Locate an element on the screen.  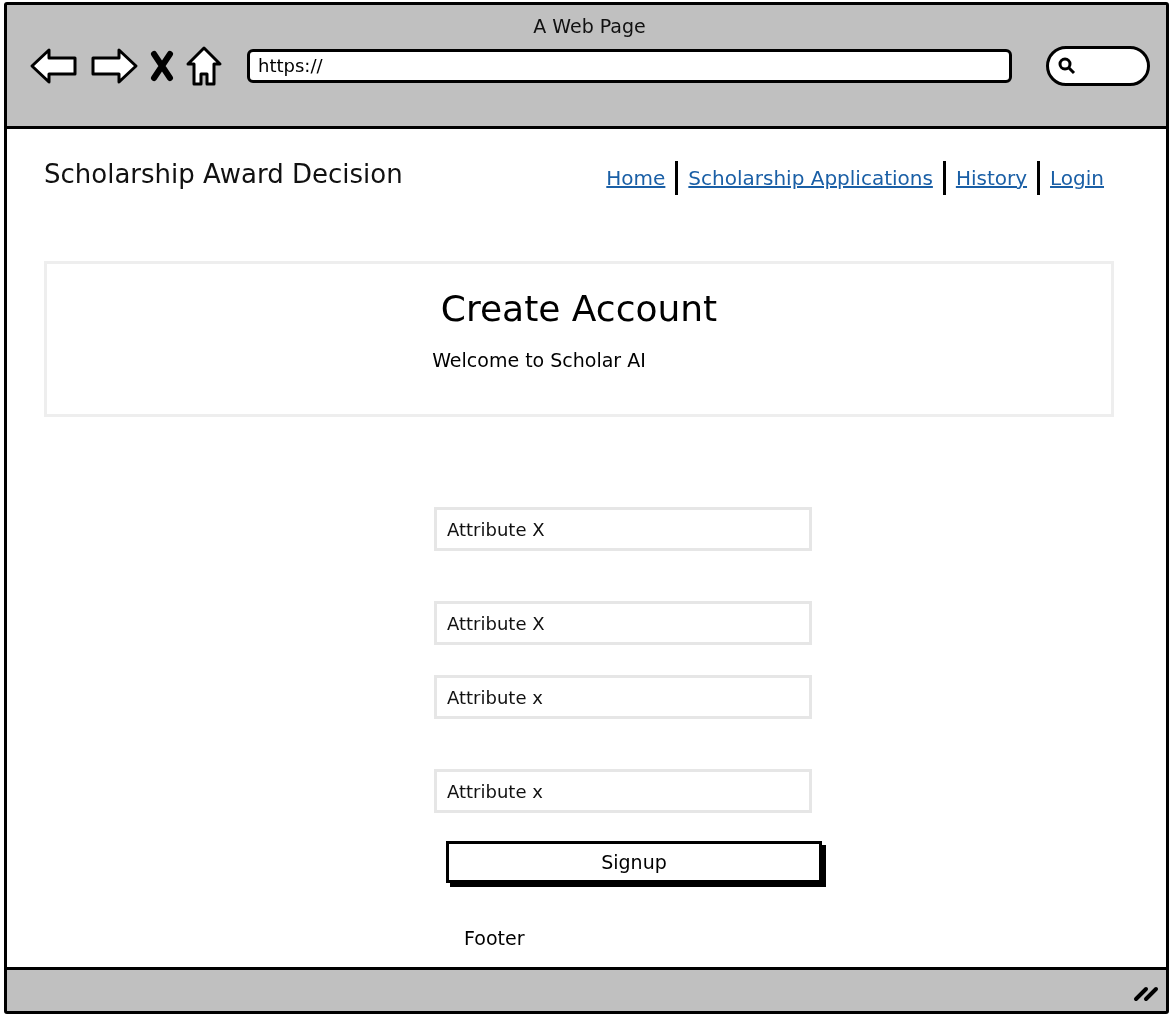
window-title: A Web Page is located at coordinates (589, 26).